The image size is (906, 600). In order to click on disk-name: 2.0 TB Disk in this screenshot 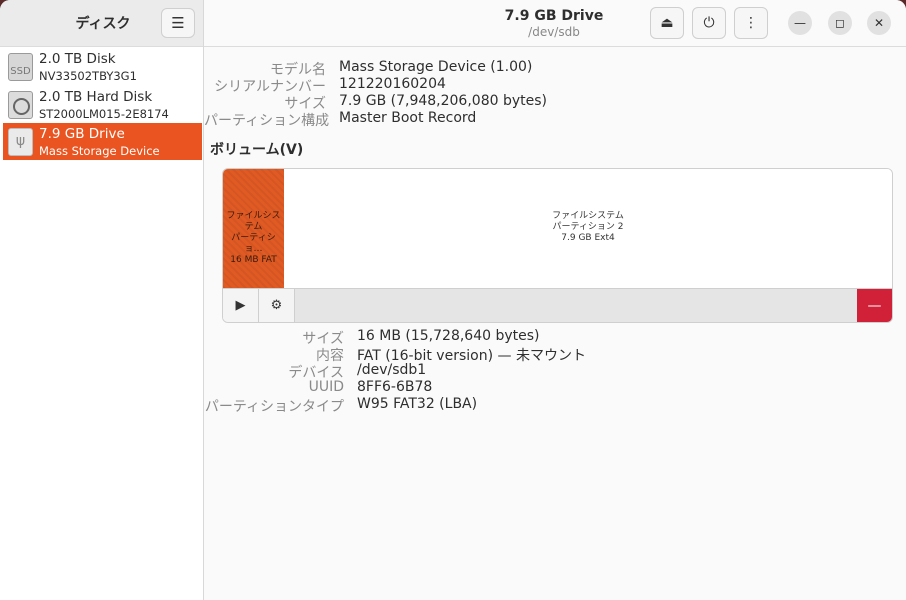, I will do `click(77, 59)`.